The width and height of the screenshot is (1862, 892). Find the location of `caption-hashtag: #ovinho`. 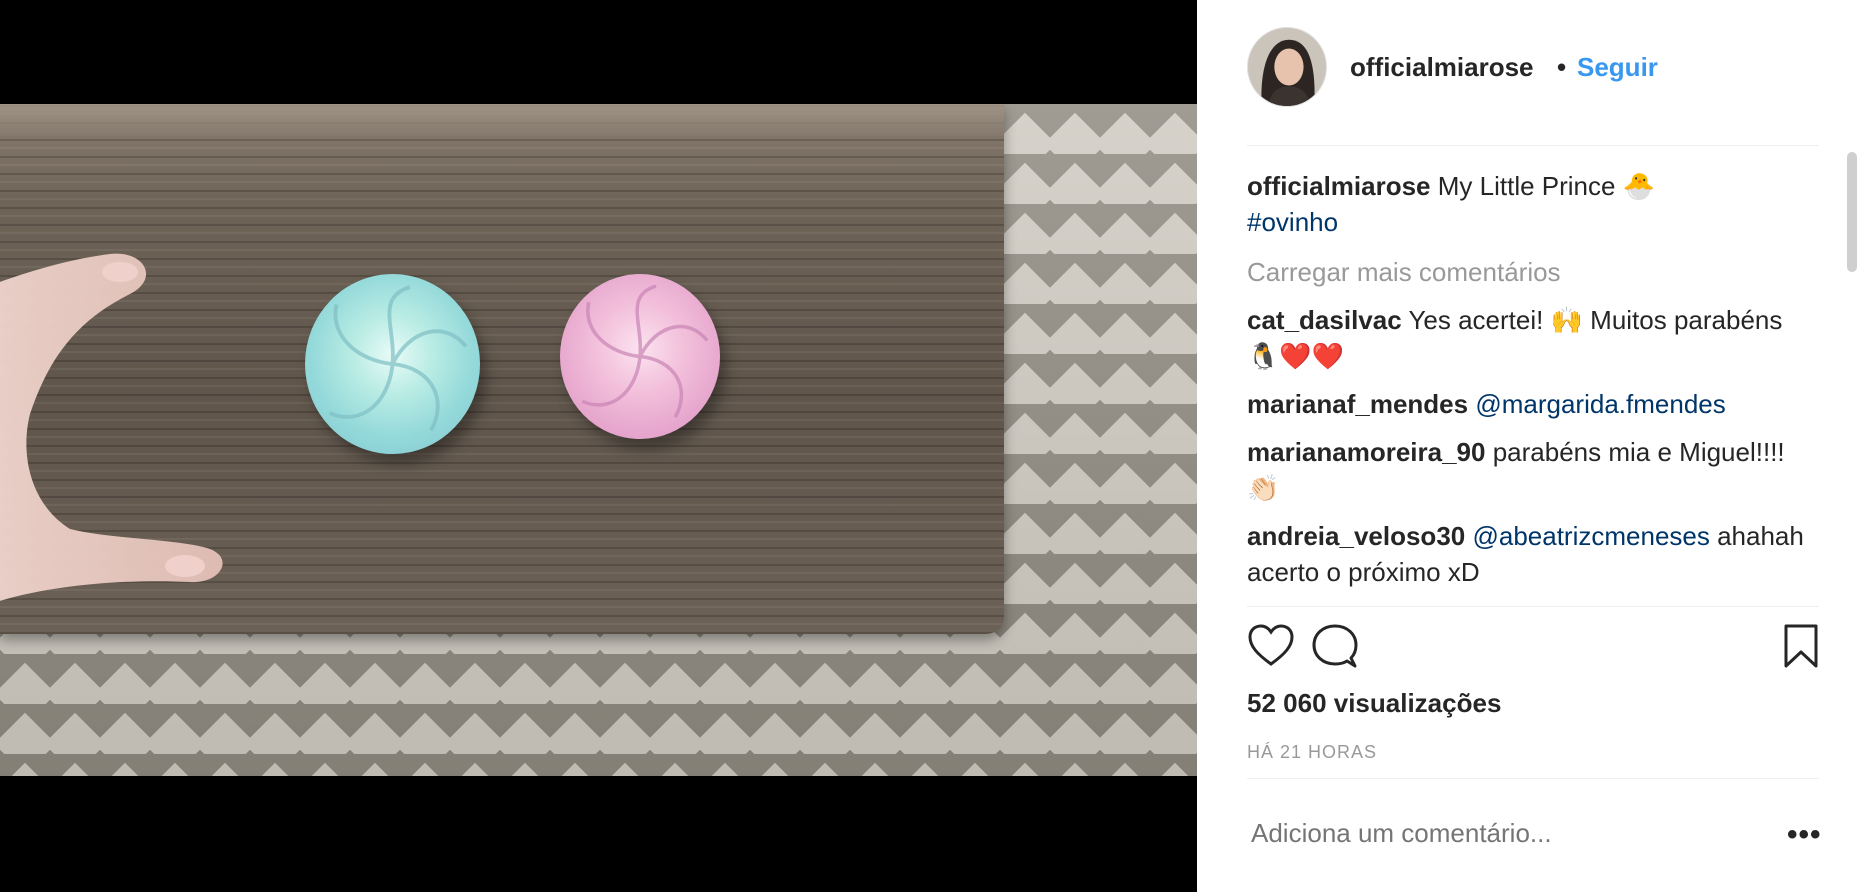

caption-hashtag: #ovinho is located at coordinates (1292, 222).